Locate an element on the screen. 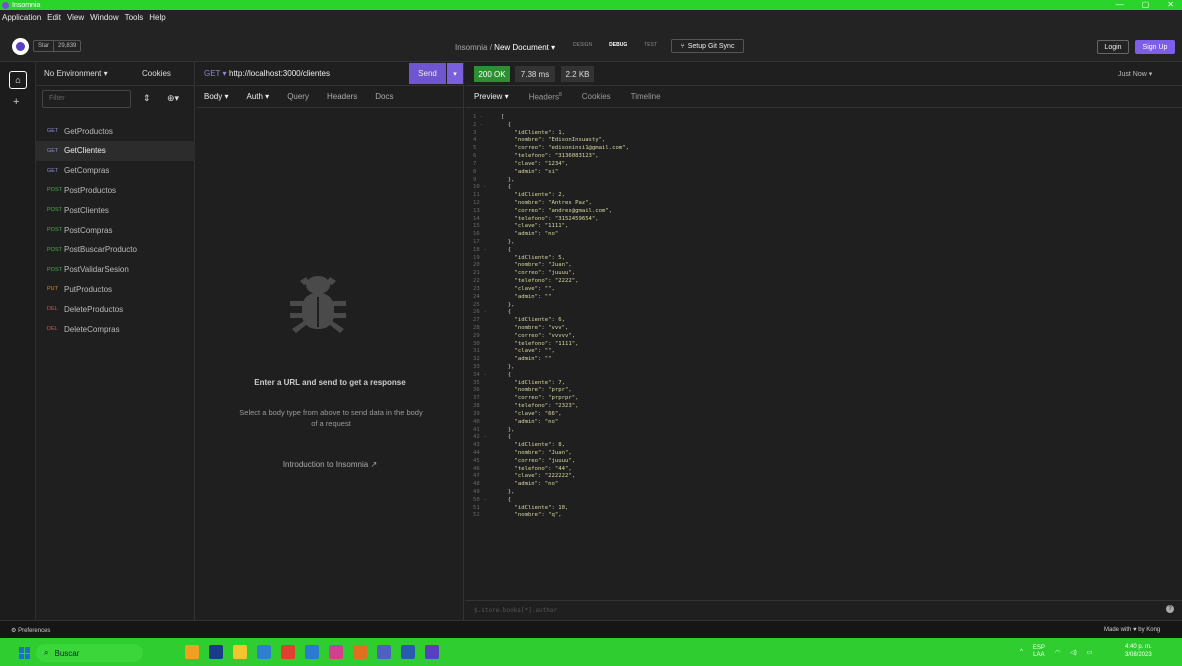 Image resolution: width=1182 pixels, height=666 pixels. sidebar-request-postproductos: POST PostProductos is located at coordinates (115, 190).